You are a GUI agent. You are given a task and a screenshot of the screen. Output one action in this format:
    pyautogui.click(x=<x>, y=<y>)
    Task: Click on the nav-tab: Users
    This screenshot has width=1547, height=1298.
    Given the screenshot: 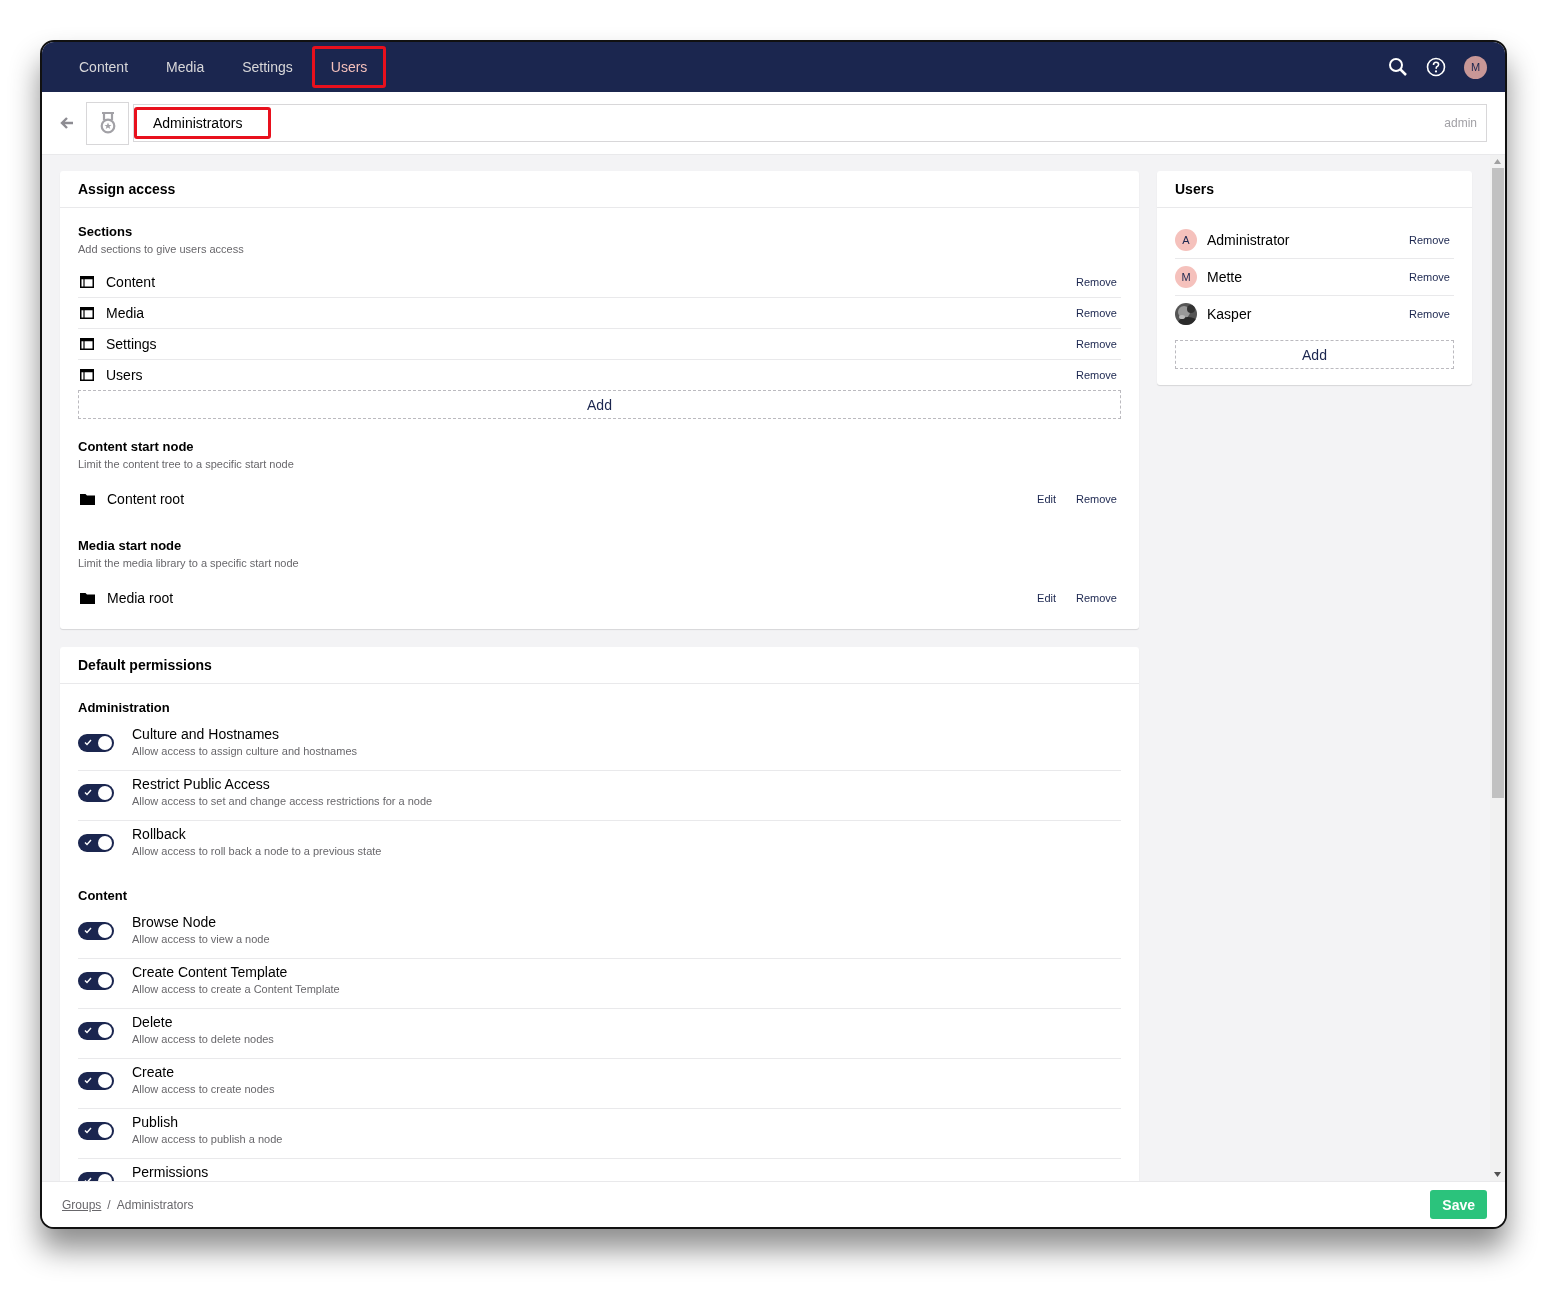 What is the action you would take?
    pyautogui.click(x=349, y=67)
    